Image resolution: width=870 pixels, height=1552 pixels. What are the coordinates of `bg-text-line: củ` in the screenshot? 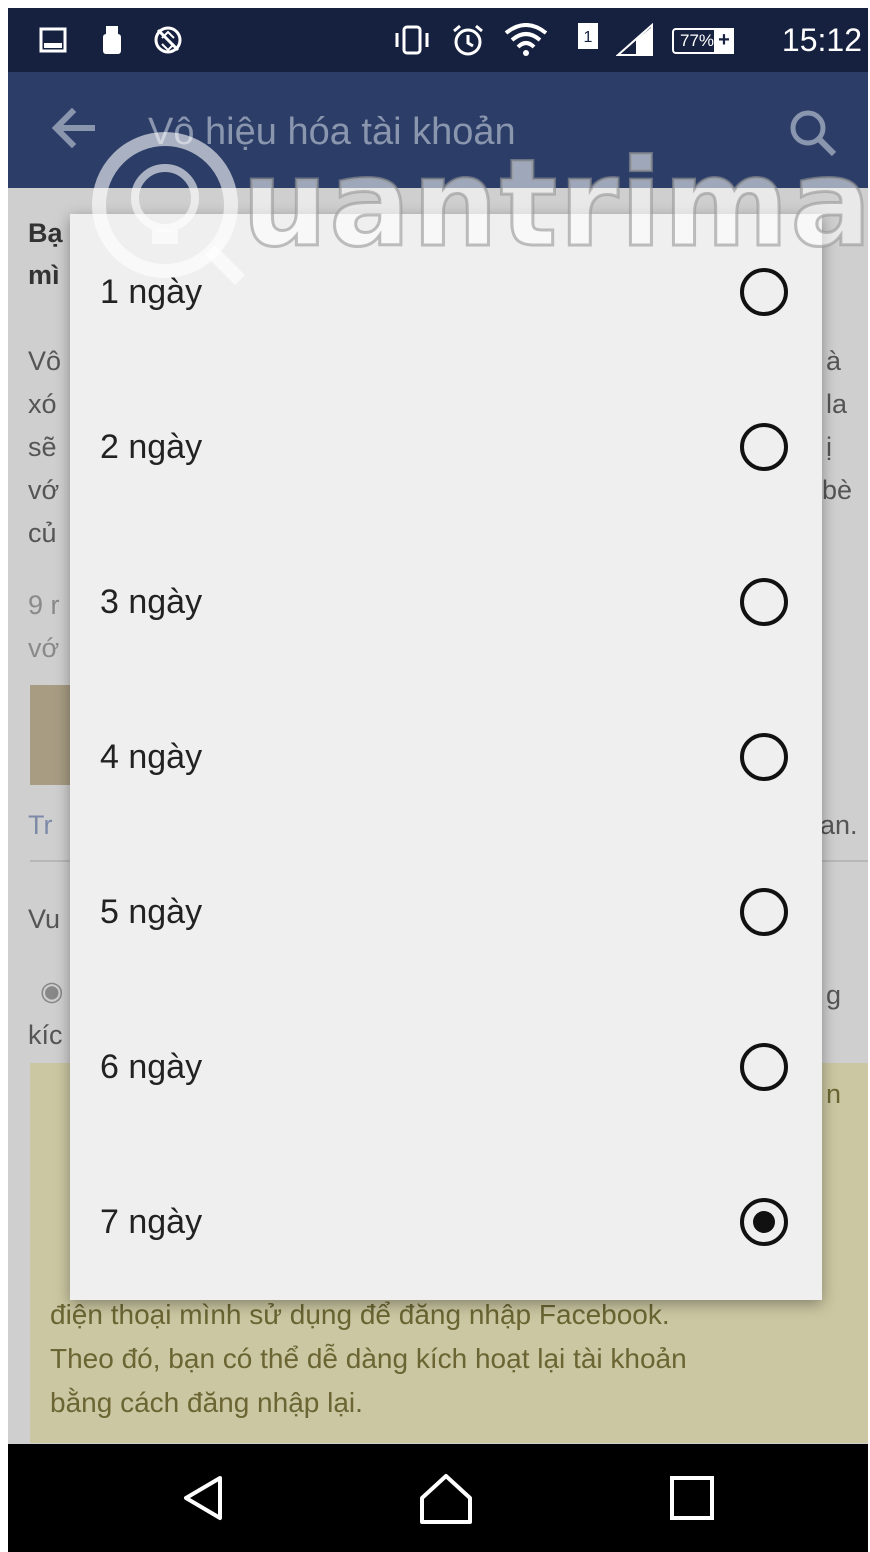 It's located at (42, 533).